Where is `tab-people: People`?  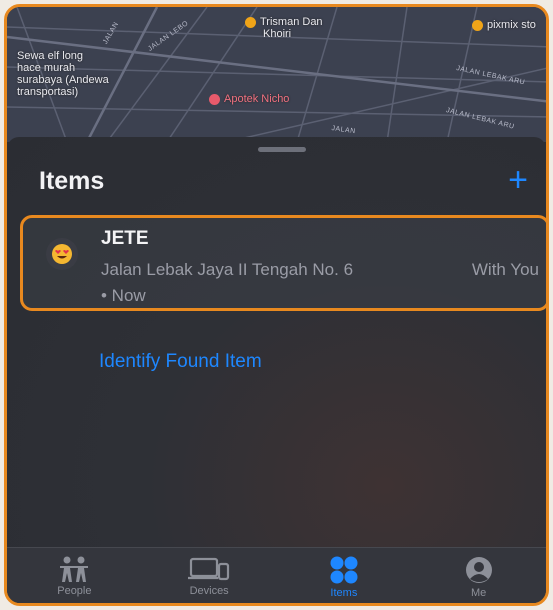
tab-people: People is located at coordinates (74, 575).